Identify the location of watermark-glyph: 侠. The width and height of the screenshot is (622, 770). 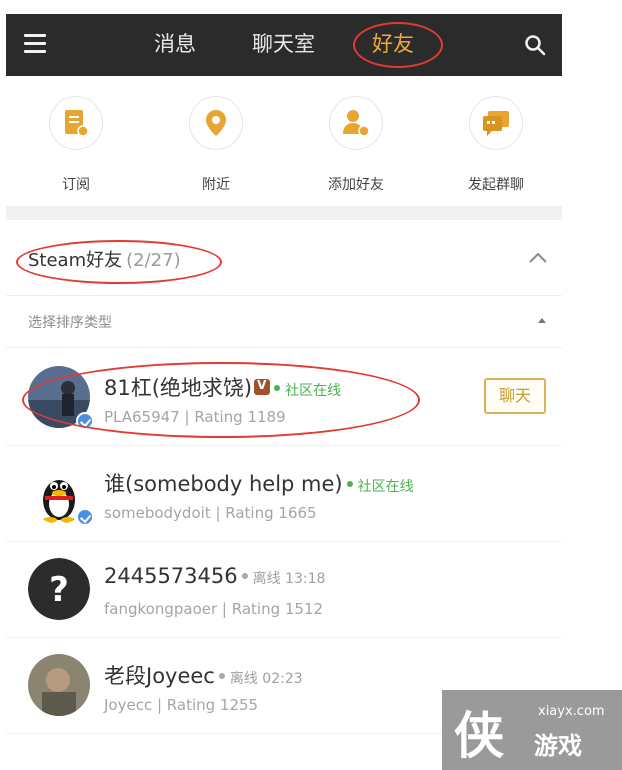
(479, 735).